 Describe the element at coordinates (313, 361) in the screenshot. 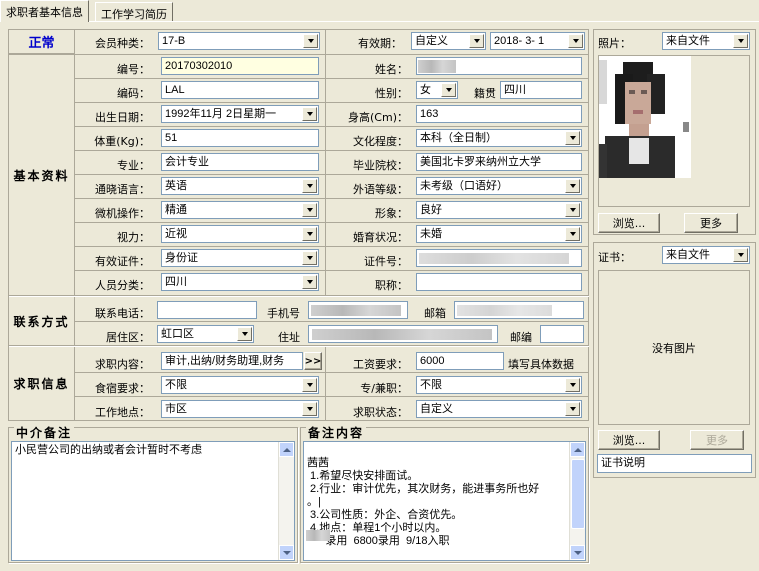

I see `job-content-more-button: >>` at that location.